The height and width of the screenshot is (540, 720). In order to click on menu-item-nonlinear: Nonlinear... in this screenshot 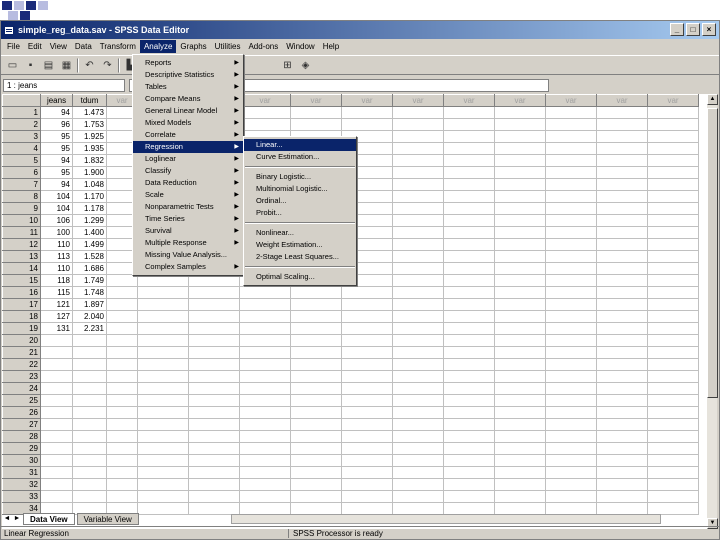, I will do `click(300, 233)`.